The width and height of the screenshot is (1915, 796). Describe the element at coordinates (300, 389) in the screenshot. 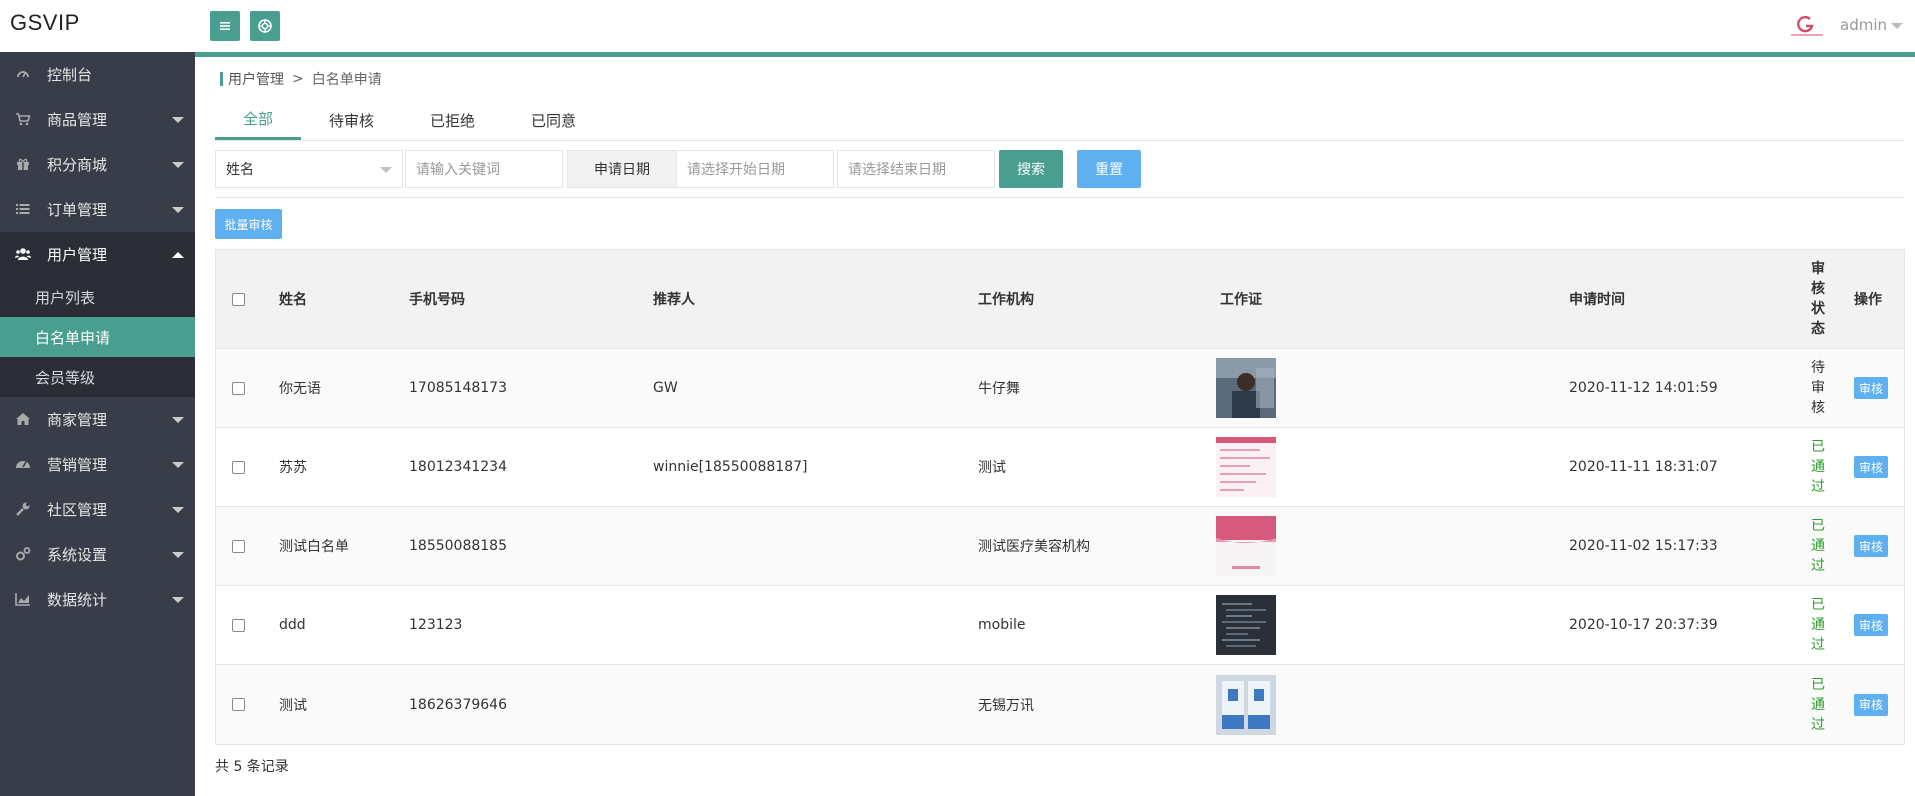

I see `cell-name: 你无语` at that location.